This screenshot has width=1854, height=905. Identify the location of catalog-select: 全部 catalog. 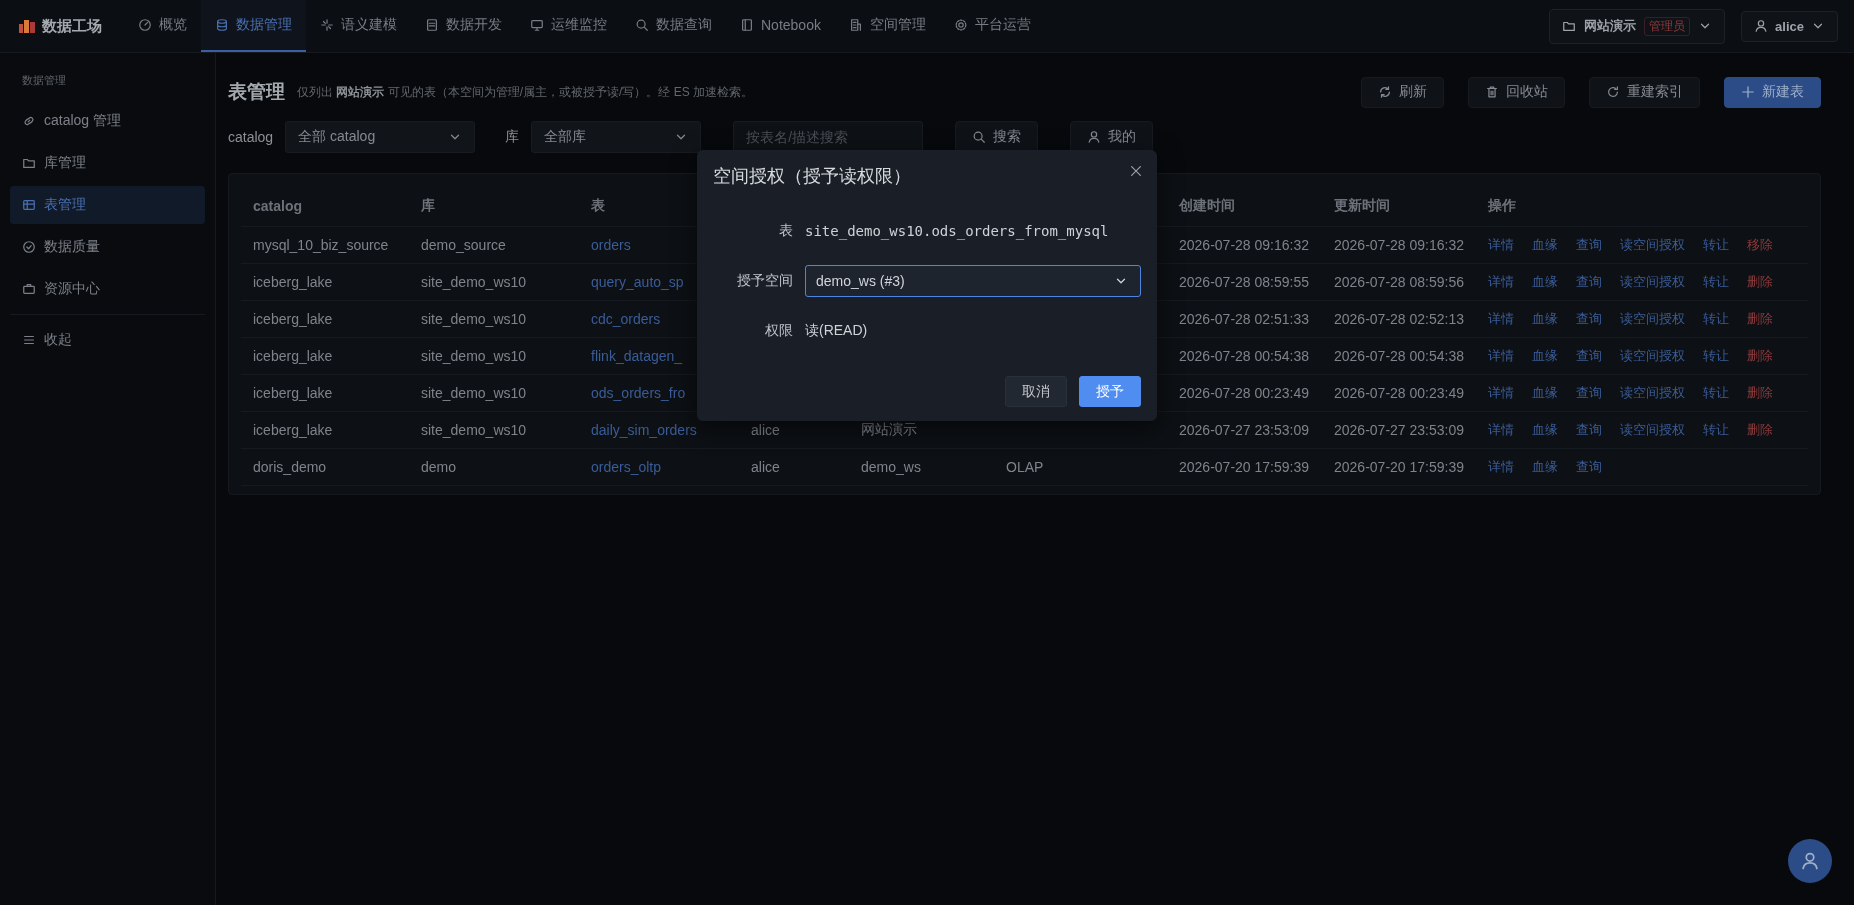
(380, 137).